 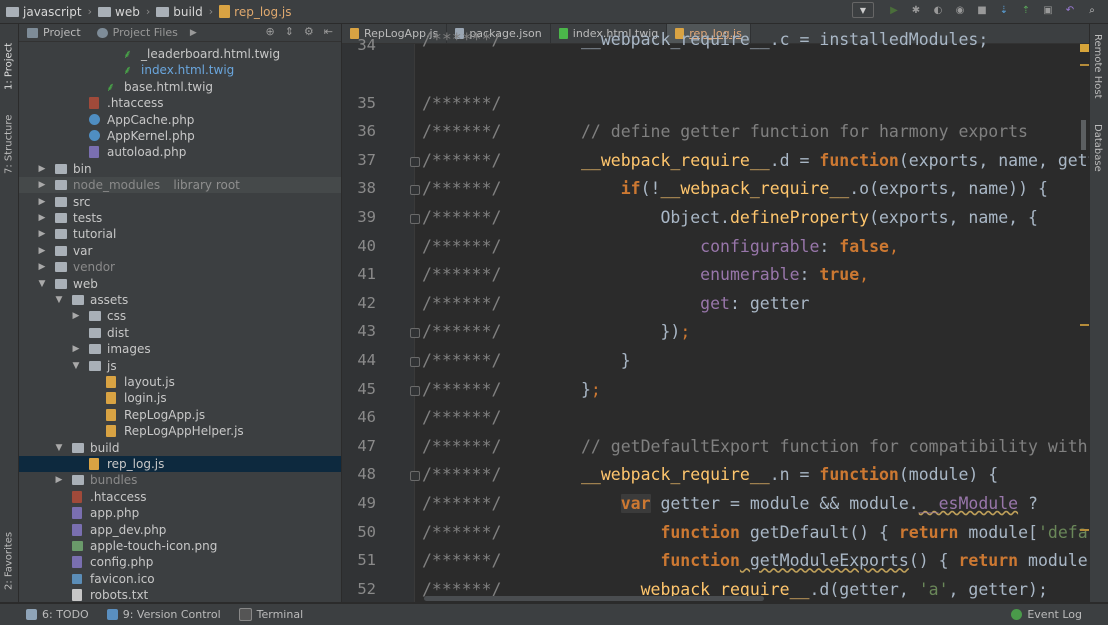 I want to click on tree-item: ▼ build, so click(x=180, y=448).